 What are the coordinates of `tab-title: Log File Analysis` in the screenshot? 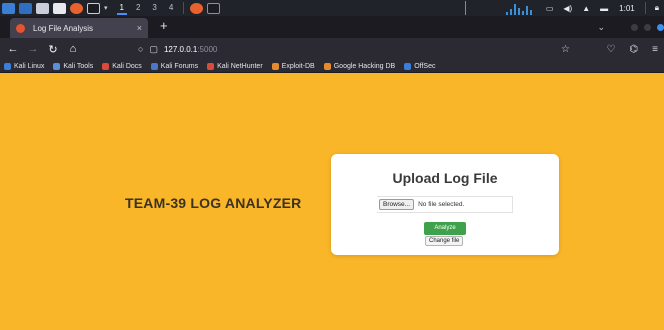 It's located at (63, 28).